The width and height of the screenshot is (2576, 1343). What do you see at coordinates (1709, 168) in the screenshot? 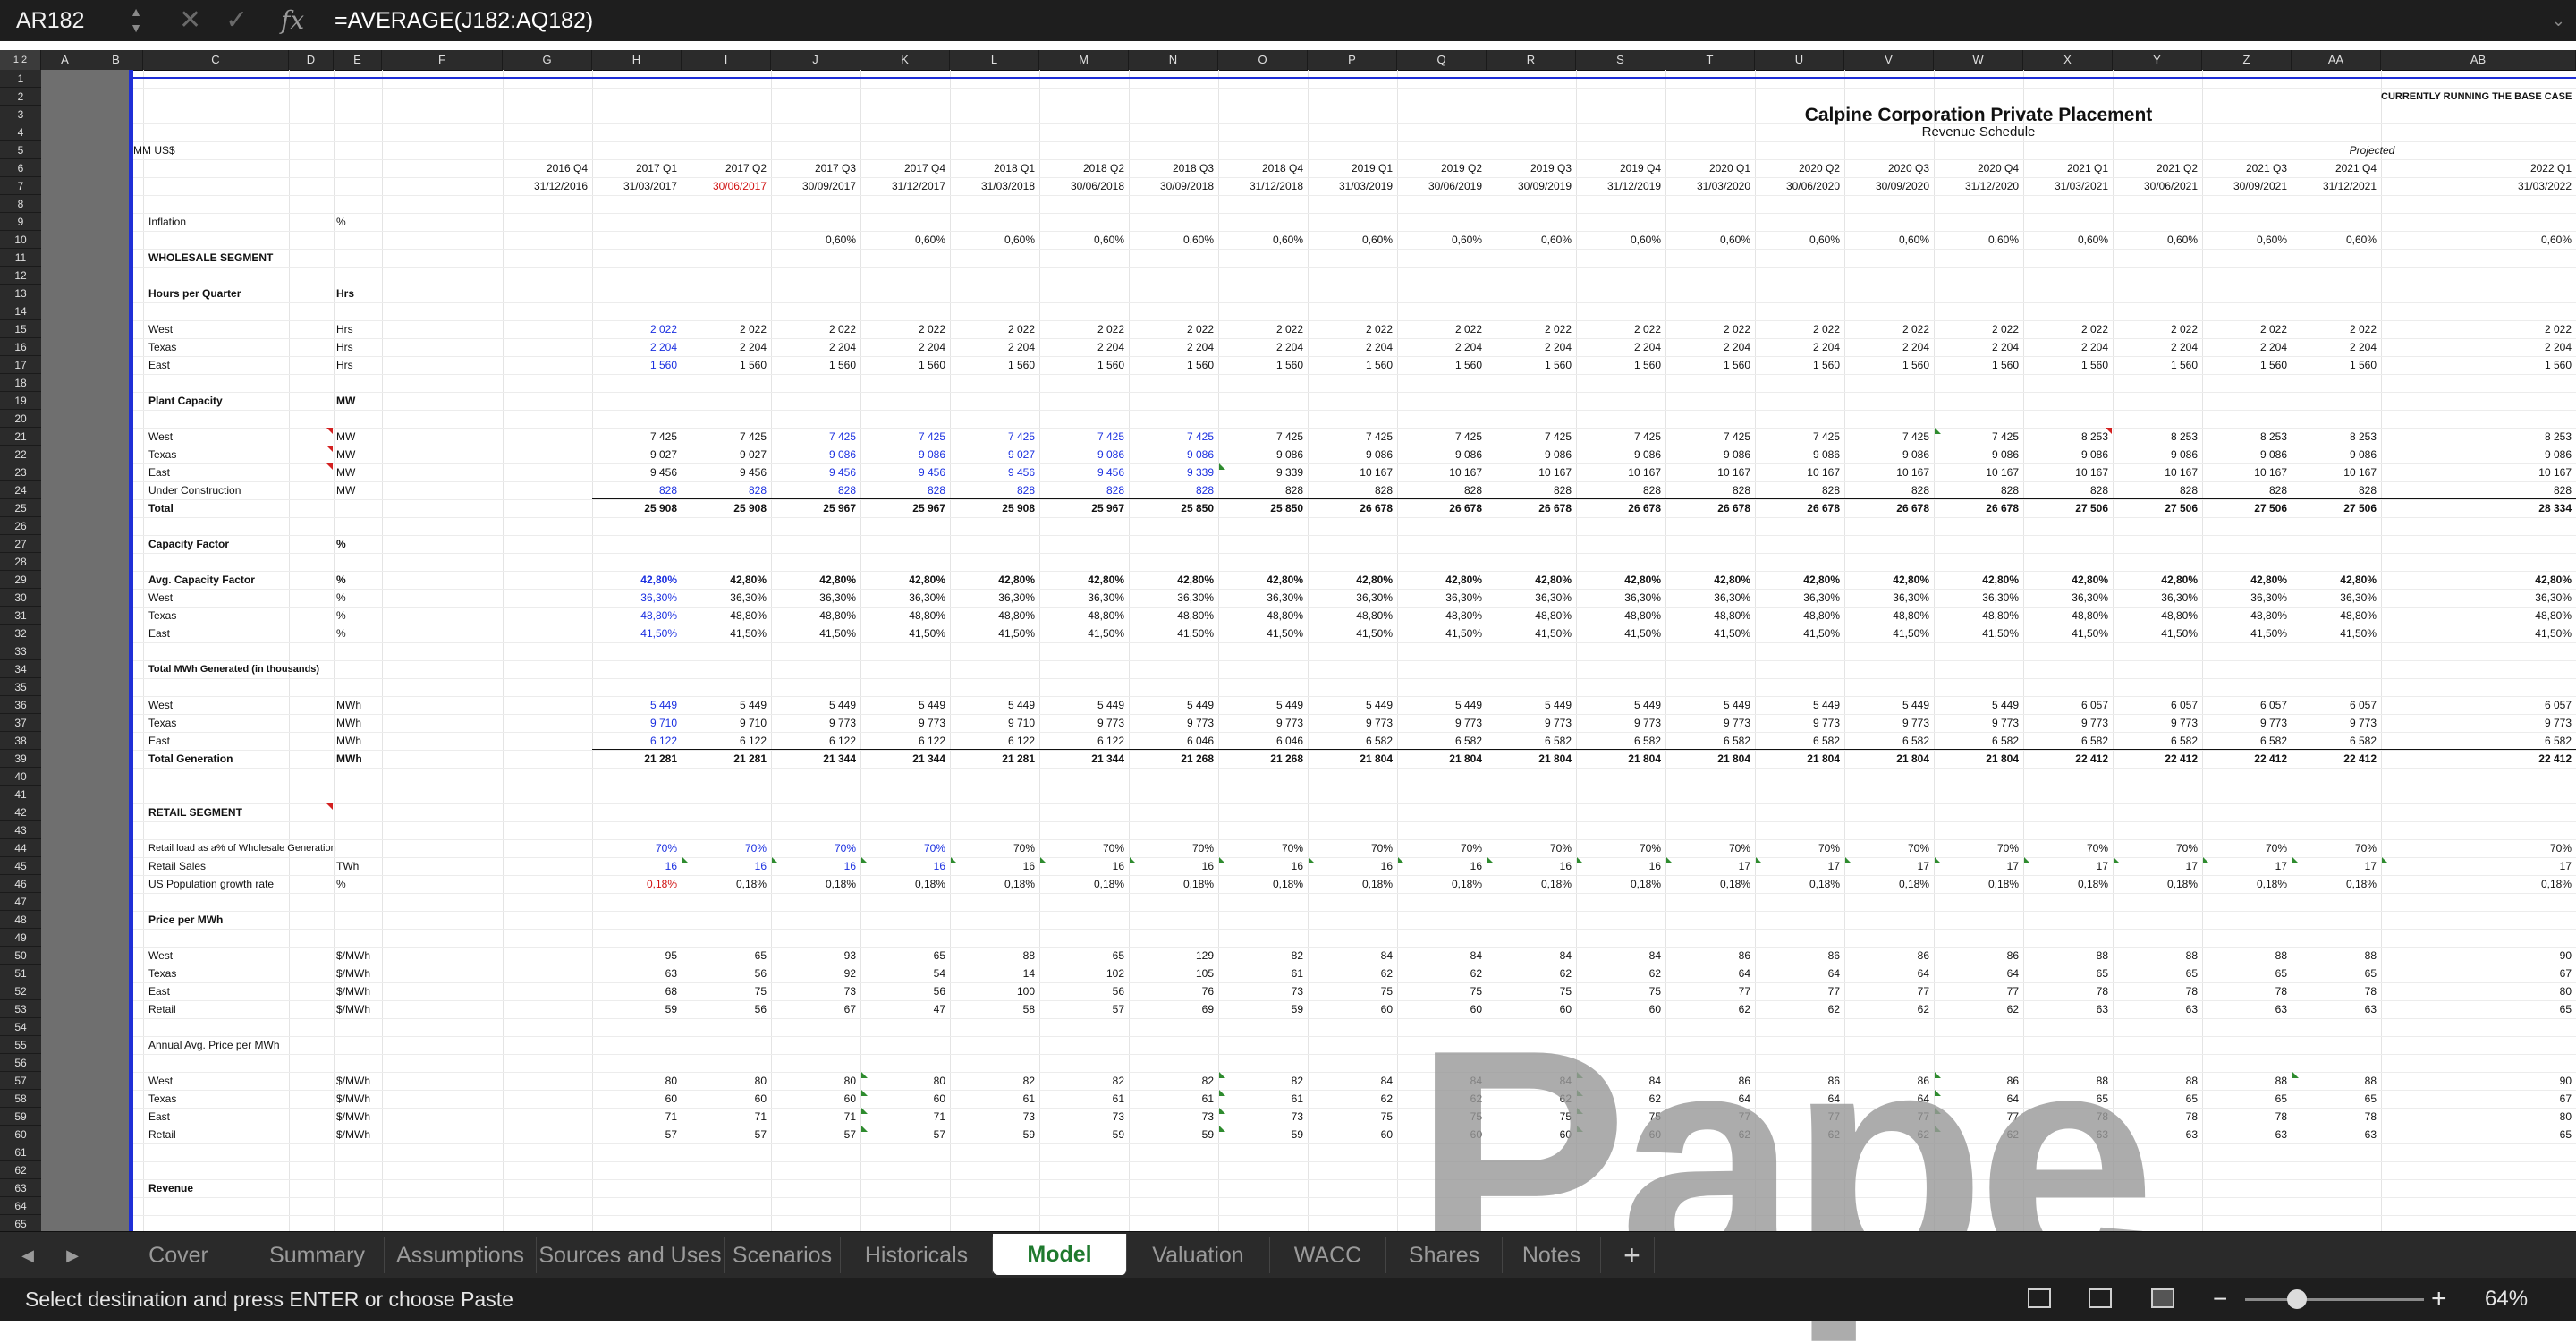
I see `period-header: 2020 Q1` at bounding box center [1709, 168].